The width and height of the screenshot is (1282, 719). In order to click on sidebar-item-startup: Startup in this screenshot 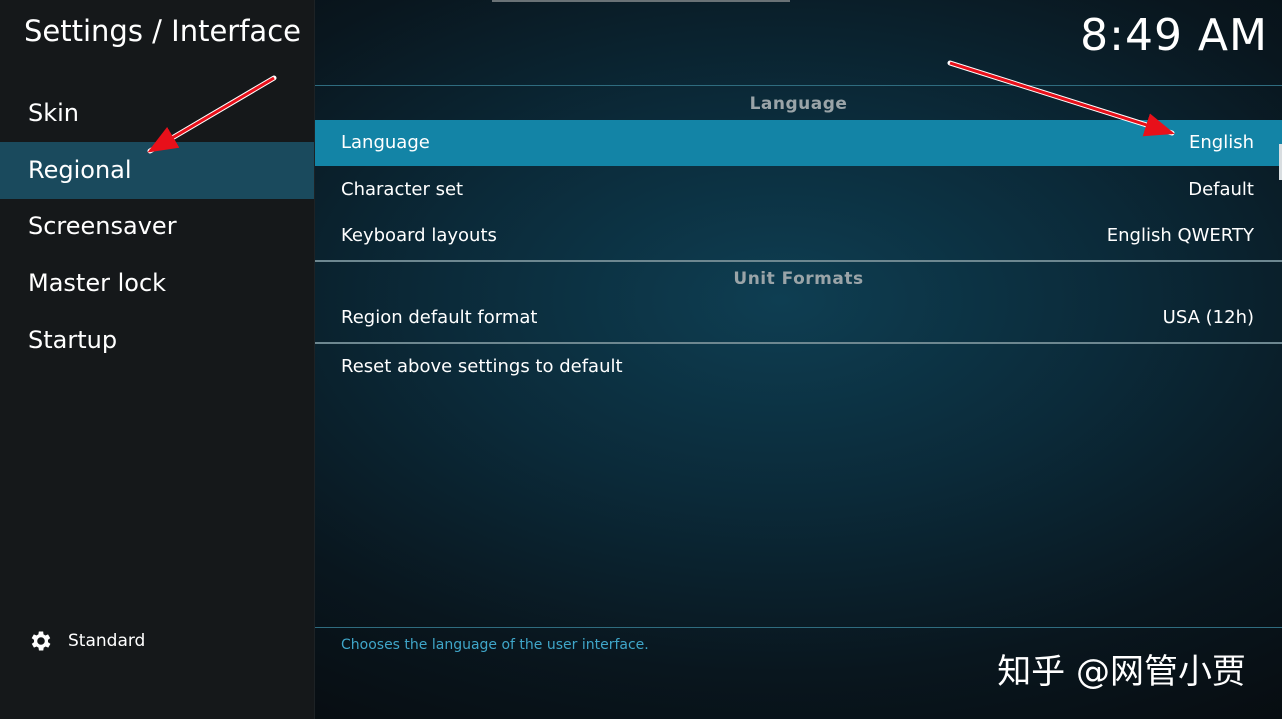, I will do `click(157, 340)`.